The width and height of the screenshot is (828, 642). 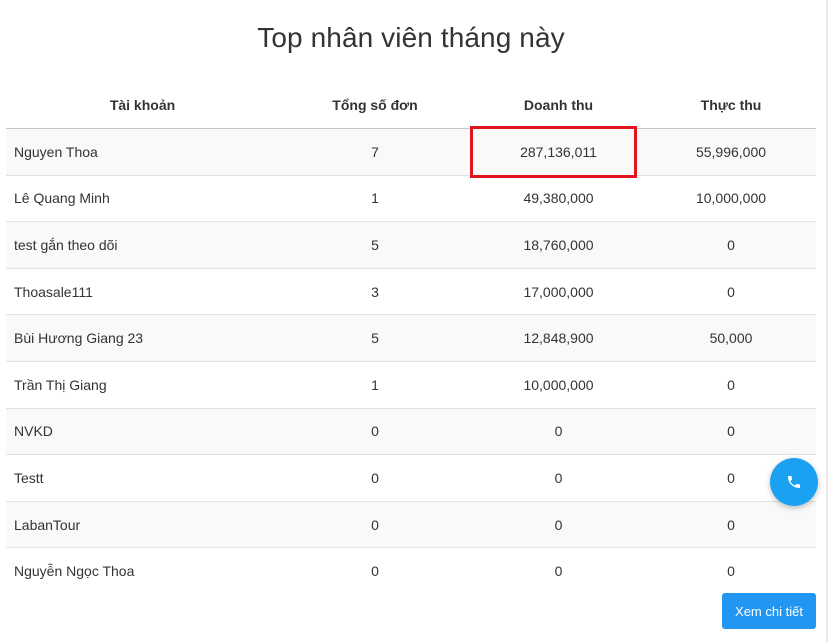 I want to click on table-row: NVKD 0 0 0, so click(x=411, y=432).